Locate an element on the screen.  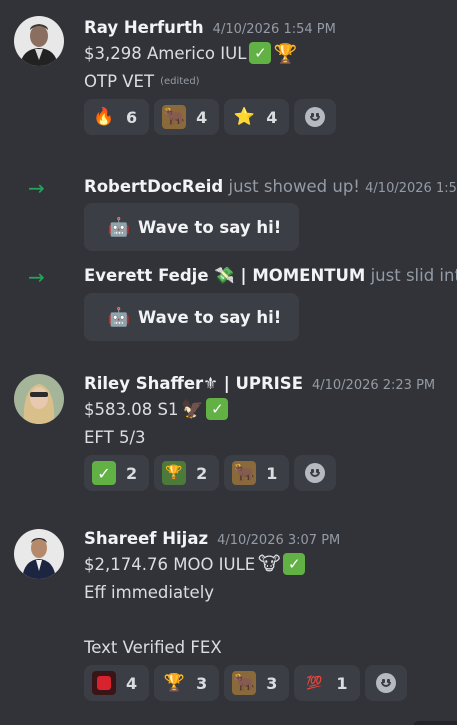
reaction-bull: 🐂 4 is located at coordinates (187, 117).